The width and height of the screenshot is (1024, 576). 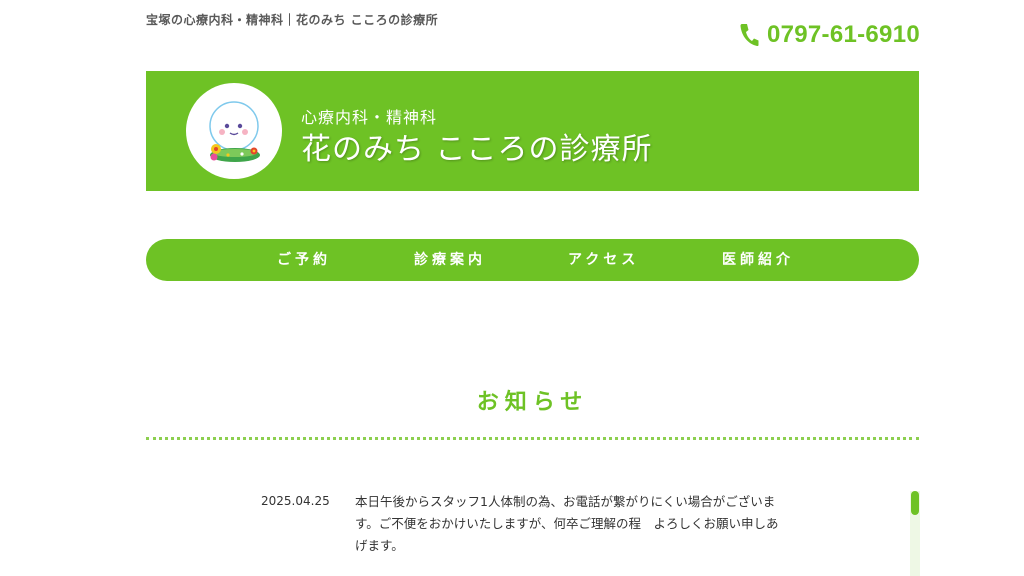 I want to click on news-date: 2025.04.25, so click(x=295, y=501).